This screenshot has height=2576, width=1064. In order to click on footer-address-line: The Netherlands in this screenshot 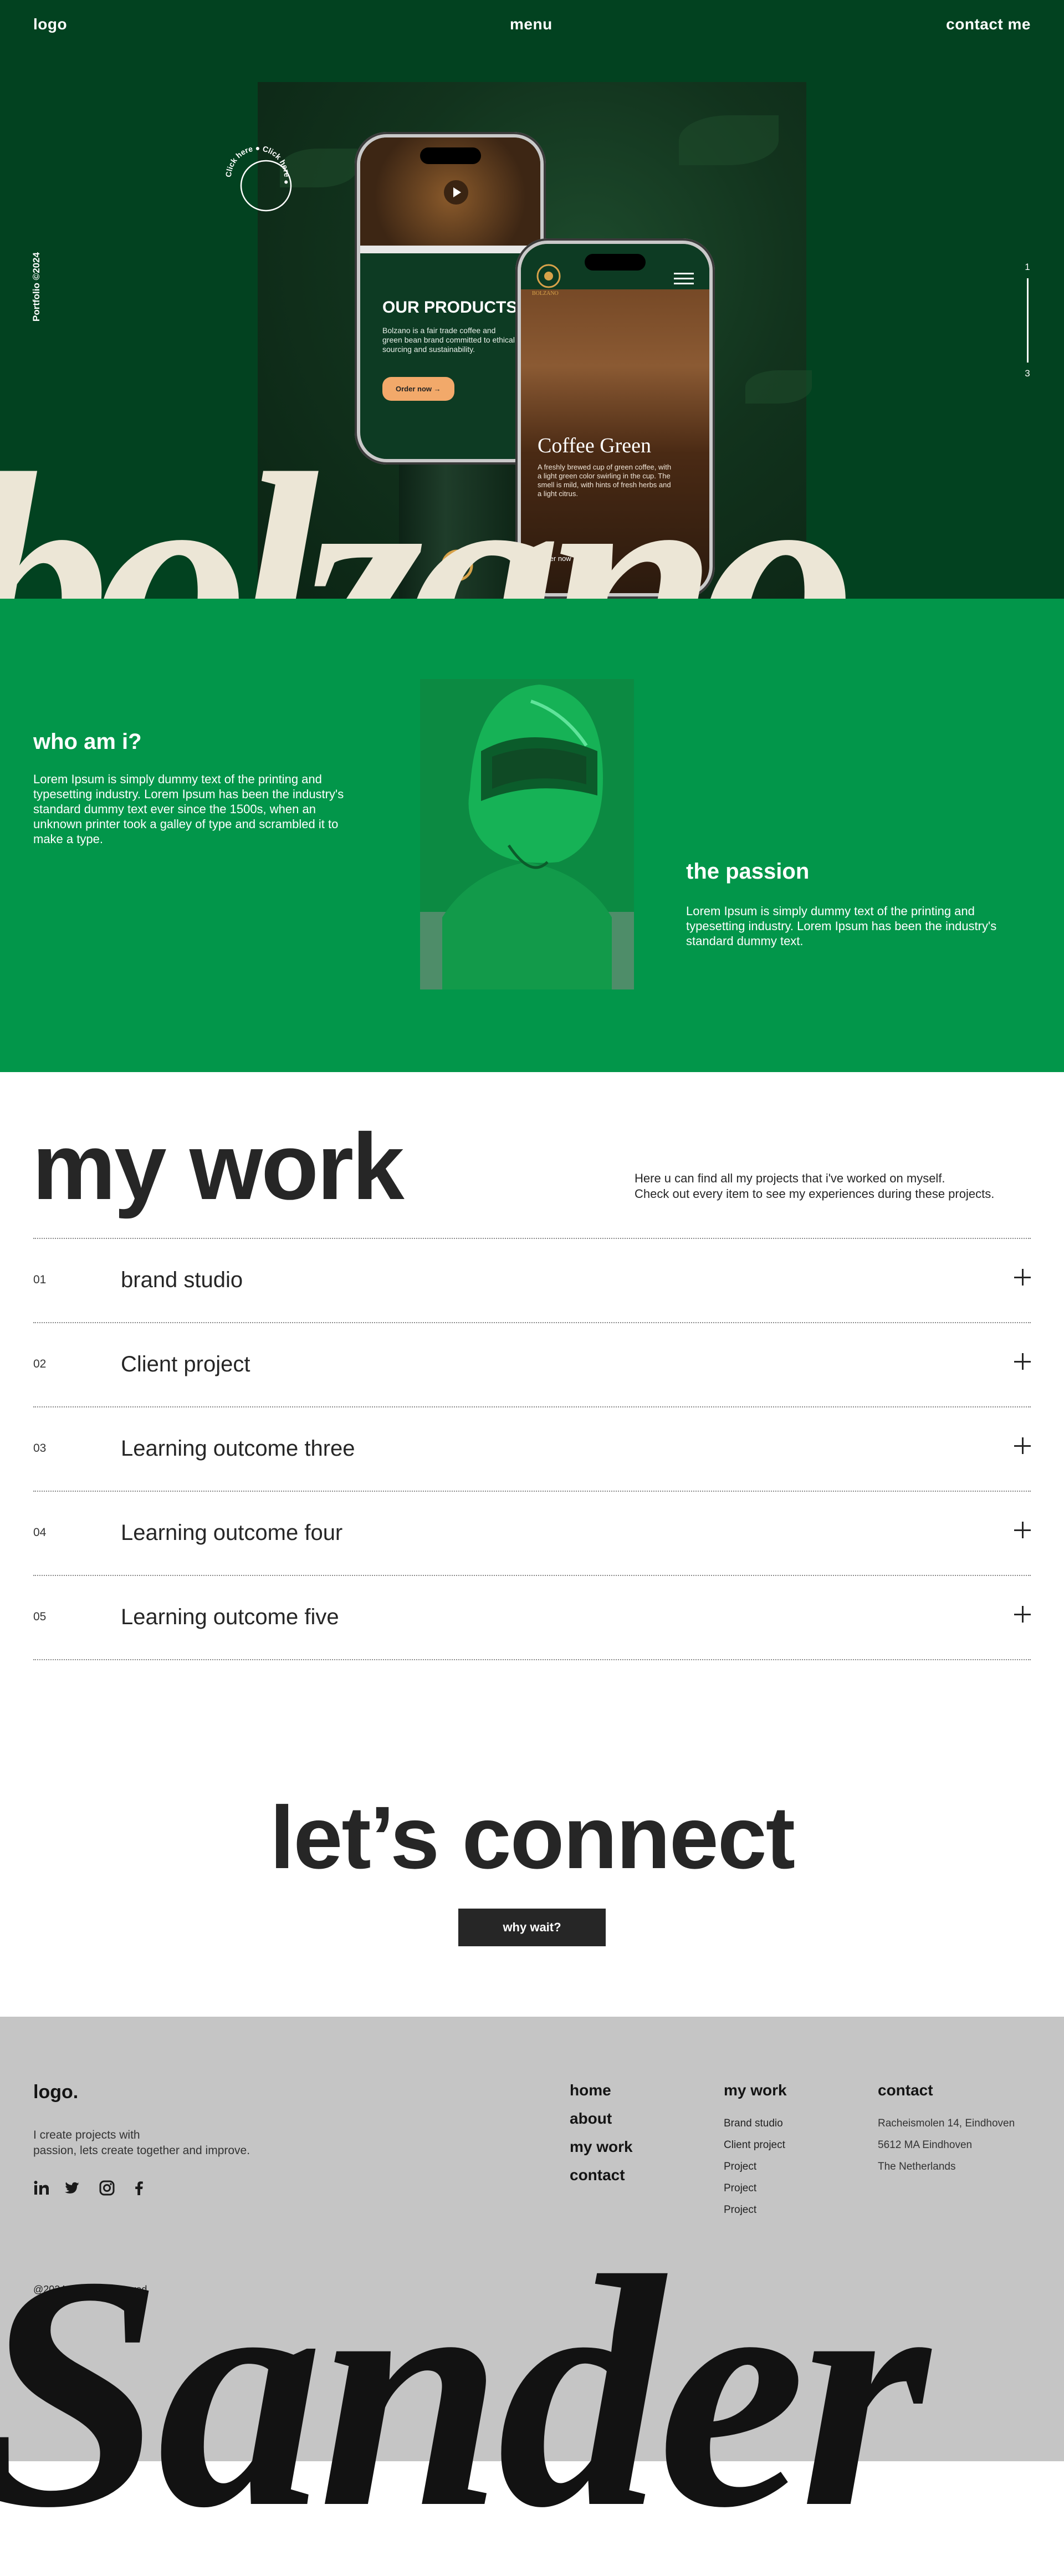, I will do `click(917, 2166)`.